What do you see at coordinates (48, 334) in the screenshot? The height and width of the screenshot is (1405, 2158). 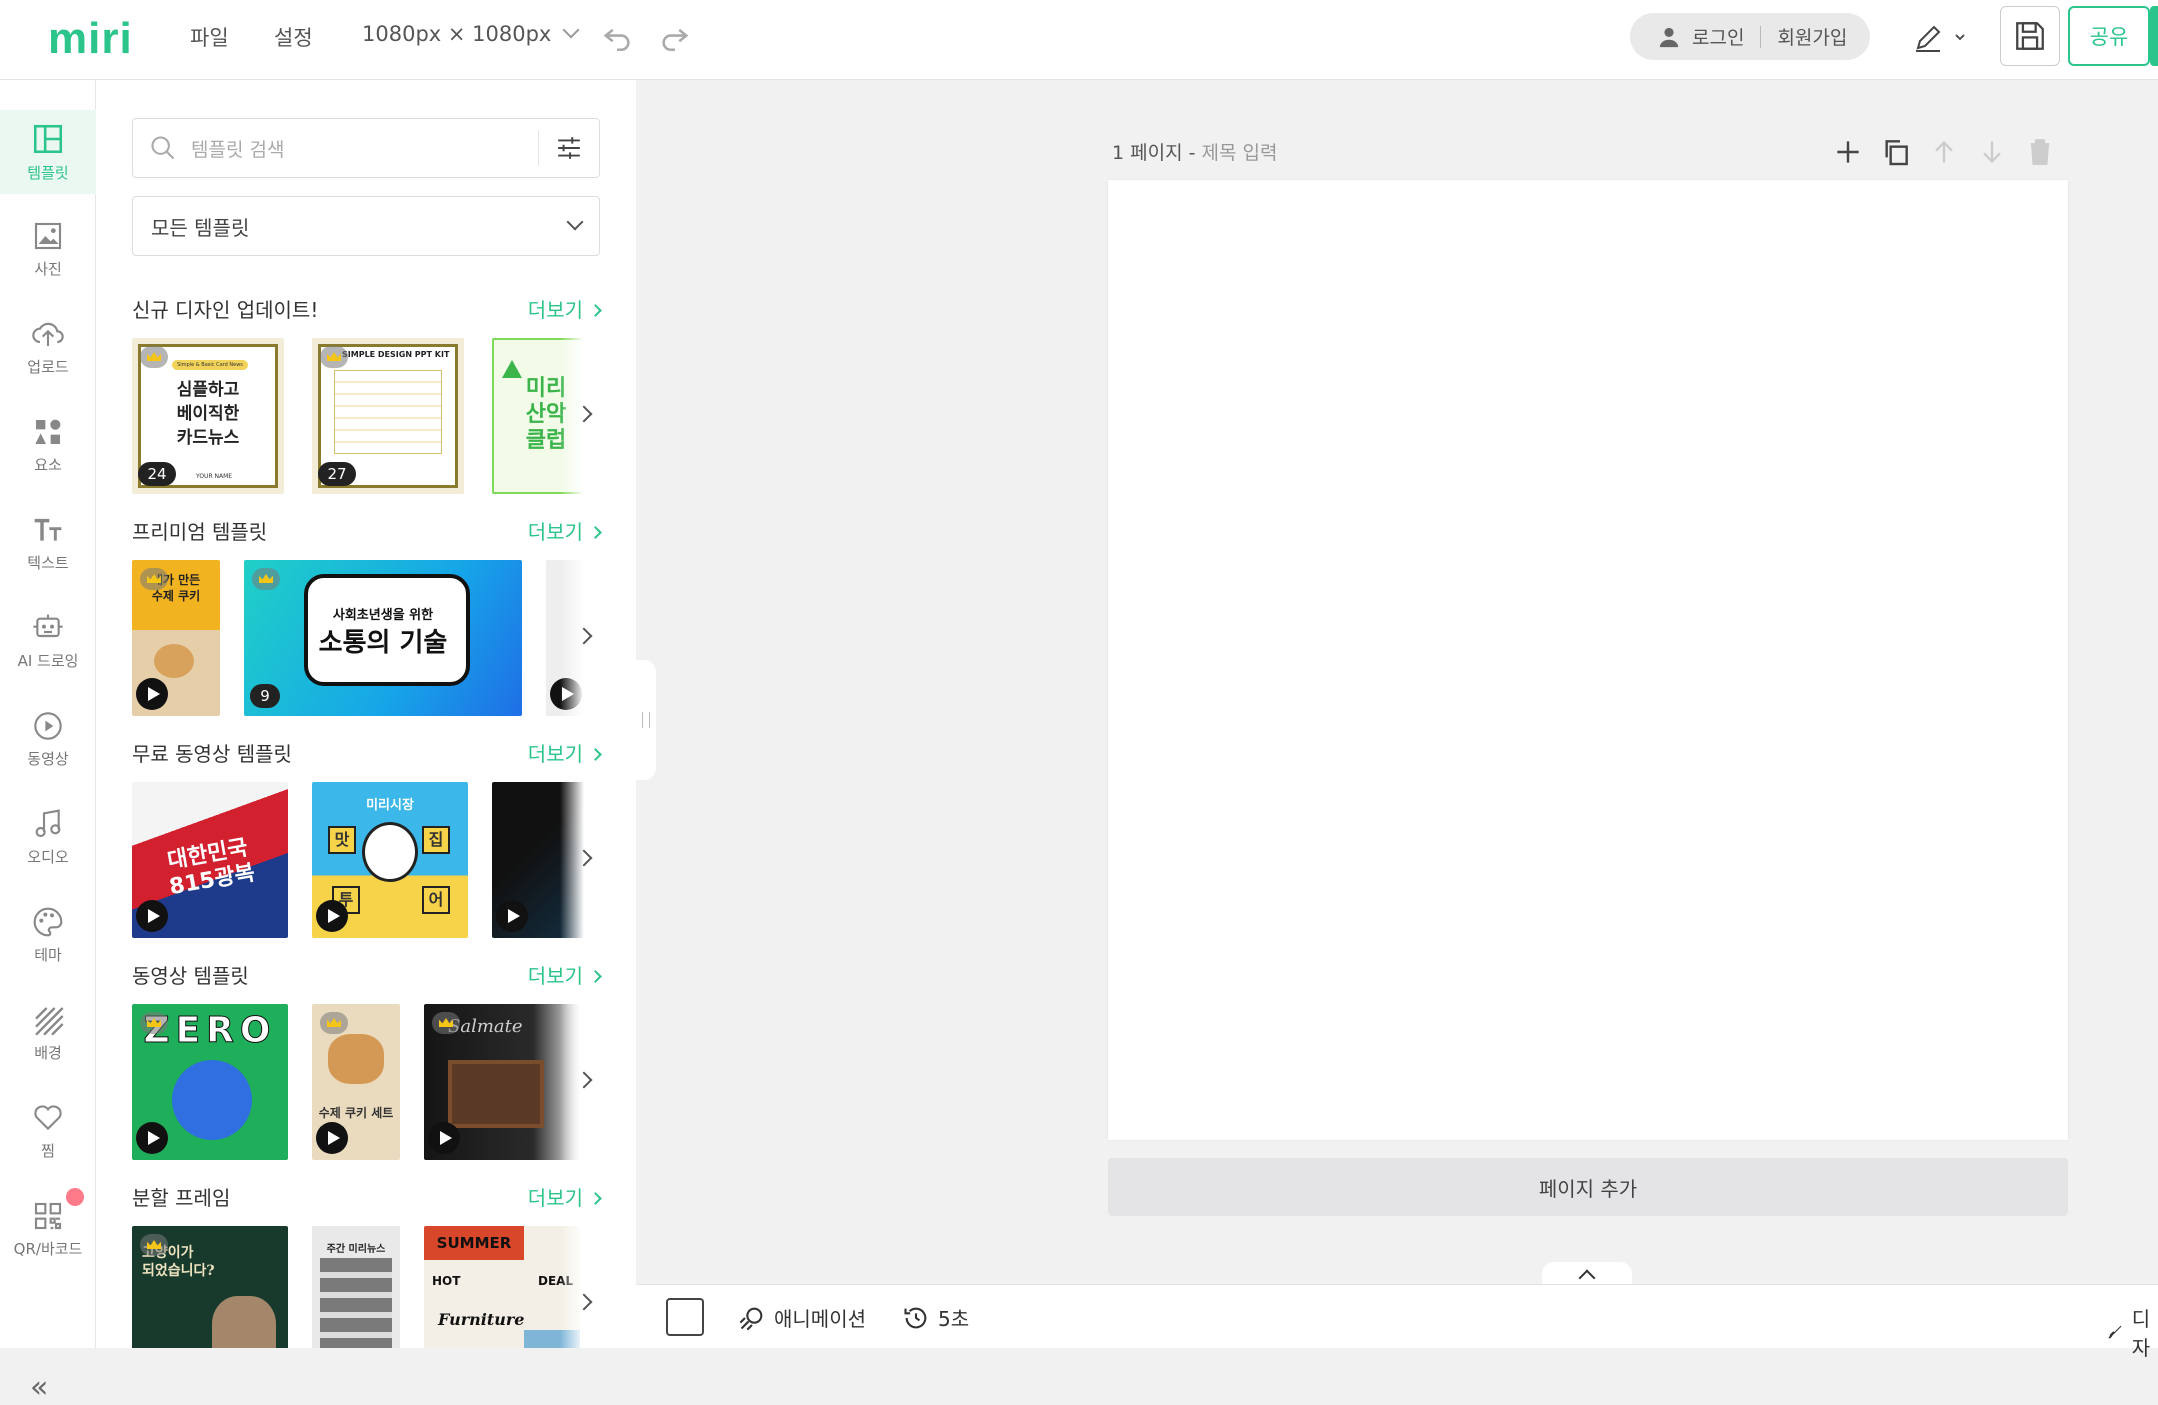 I see `upload-icon` at bounding box center [48, 334].